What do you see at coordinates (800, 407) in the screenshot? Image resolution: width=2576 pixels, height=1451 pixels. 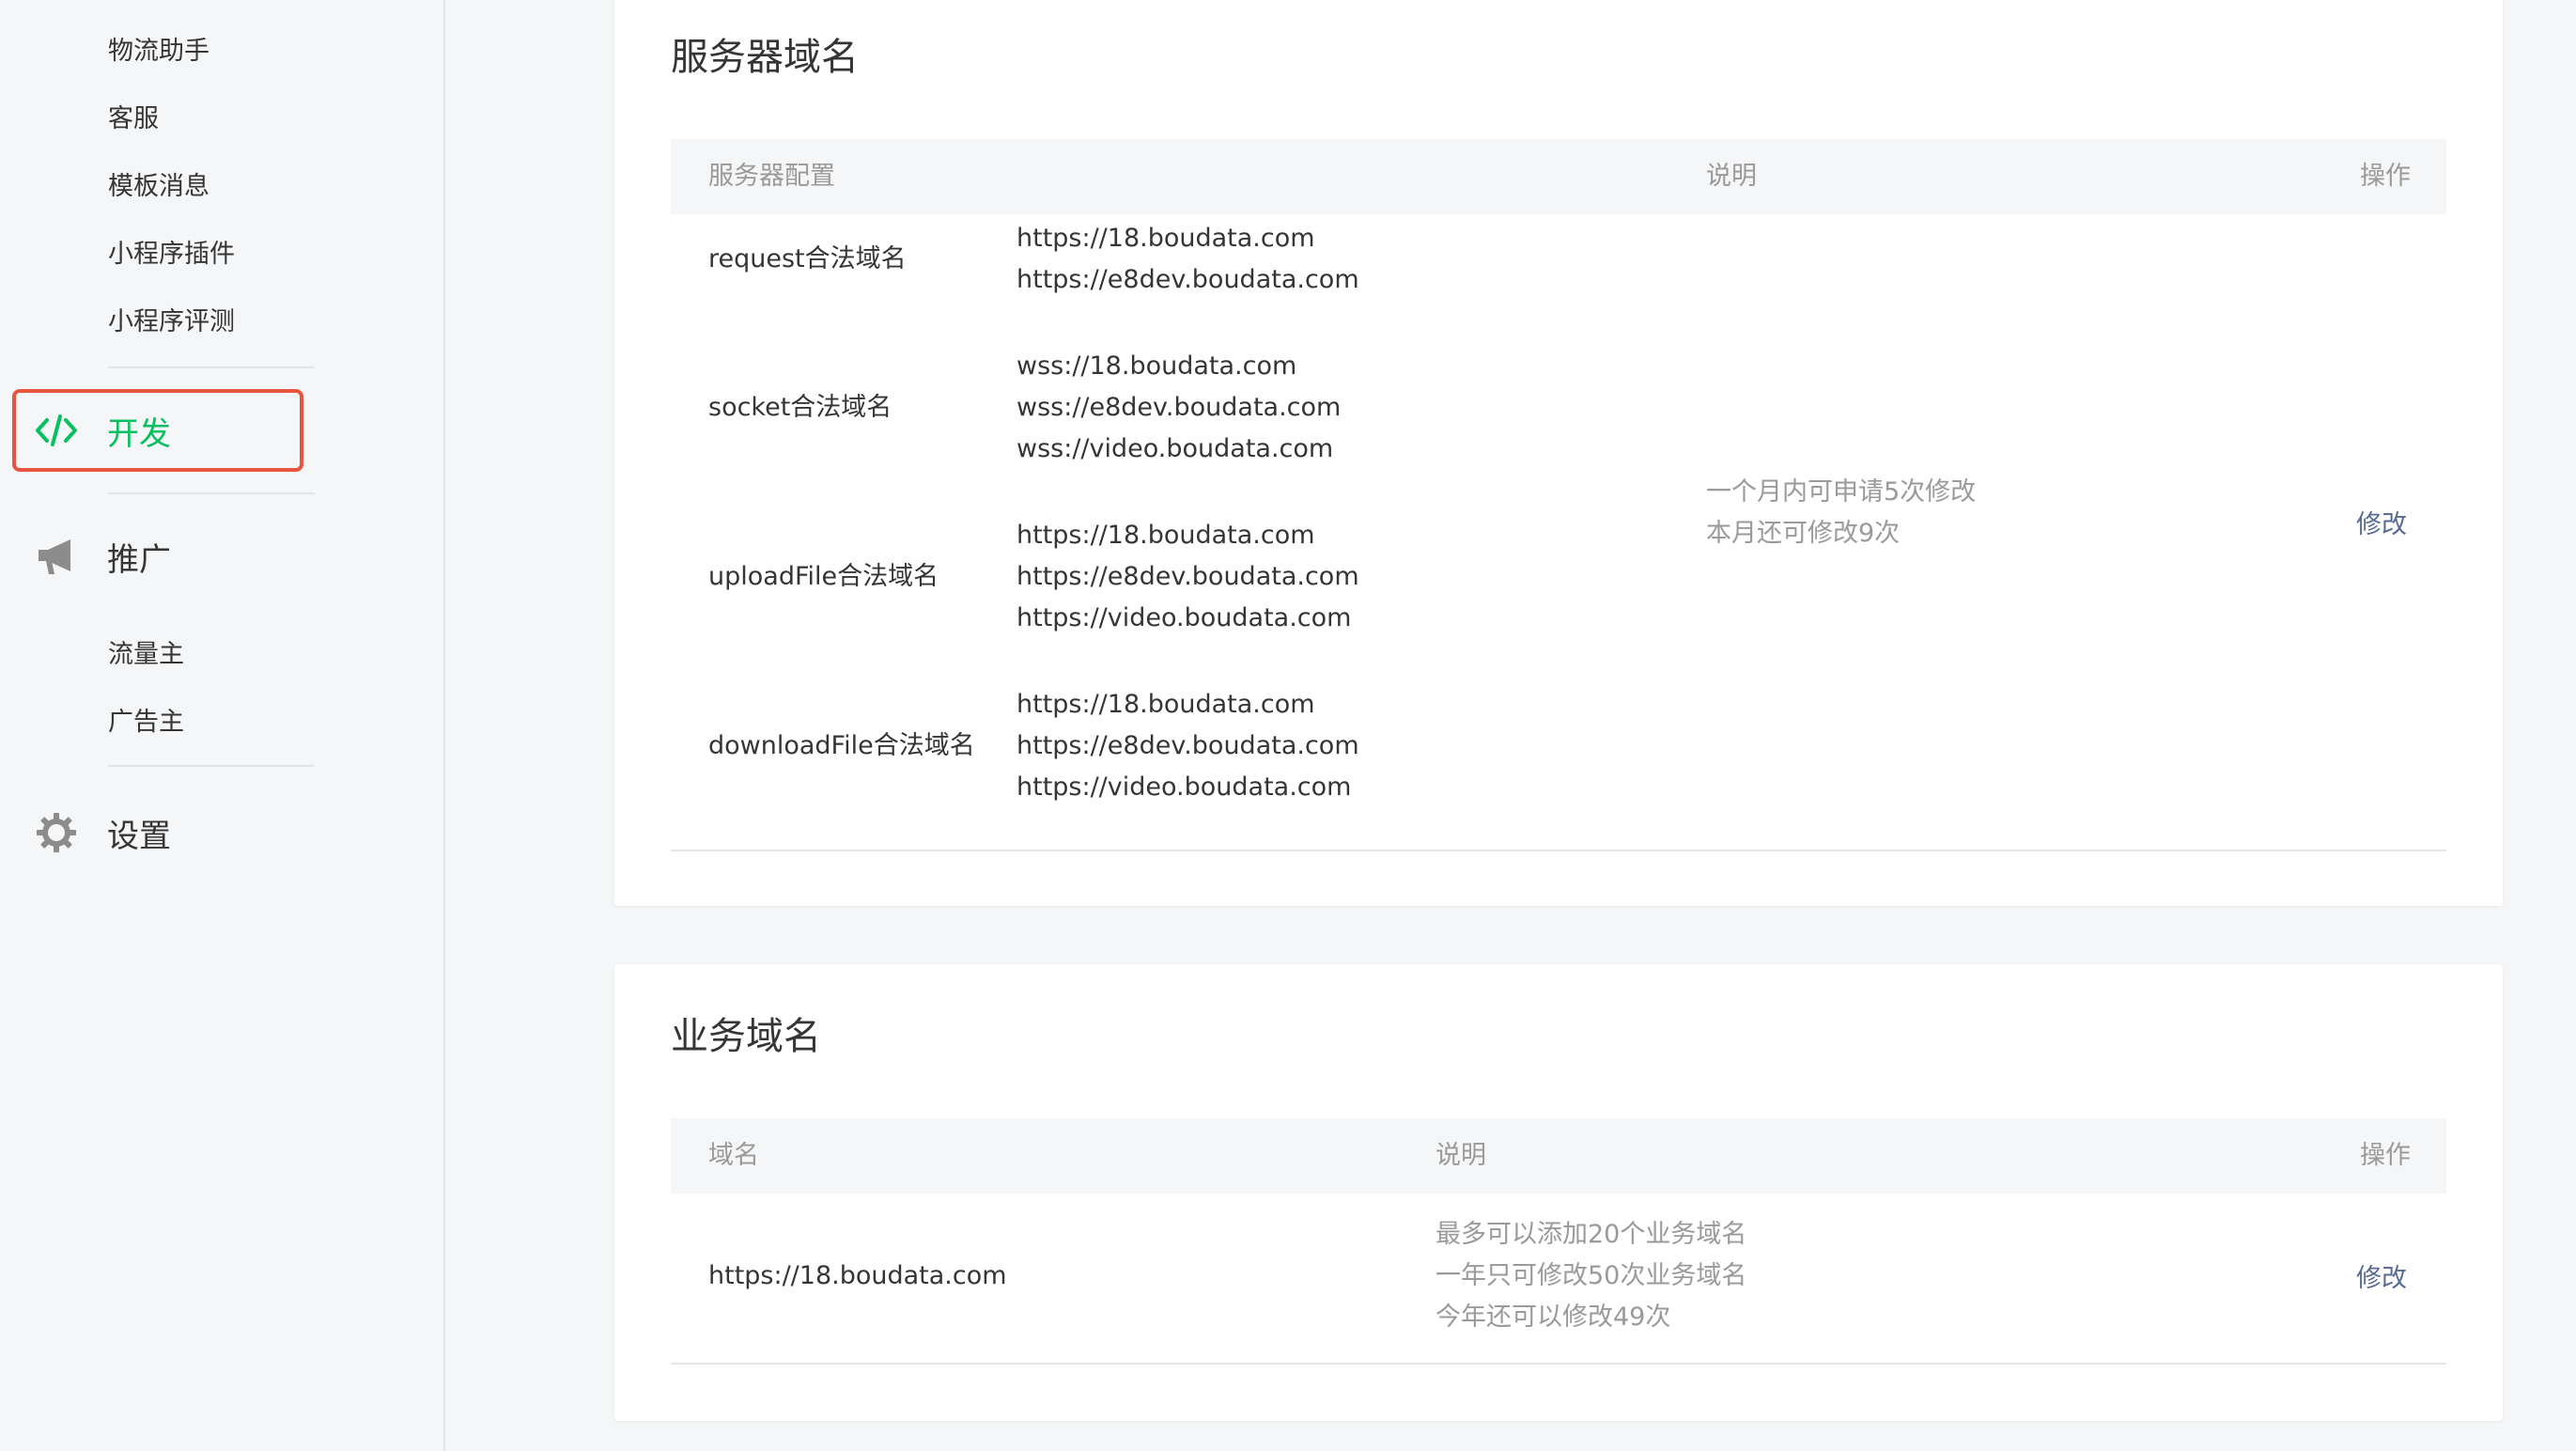 I see `domain-type-label: socket合法域名` at bounding box center [800, 407].